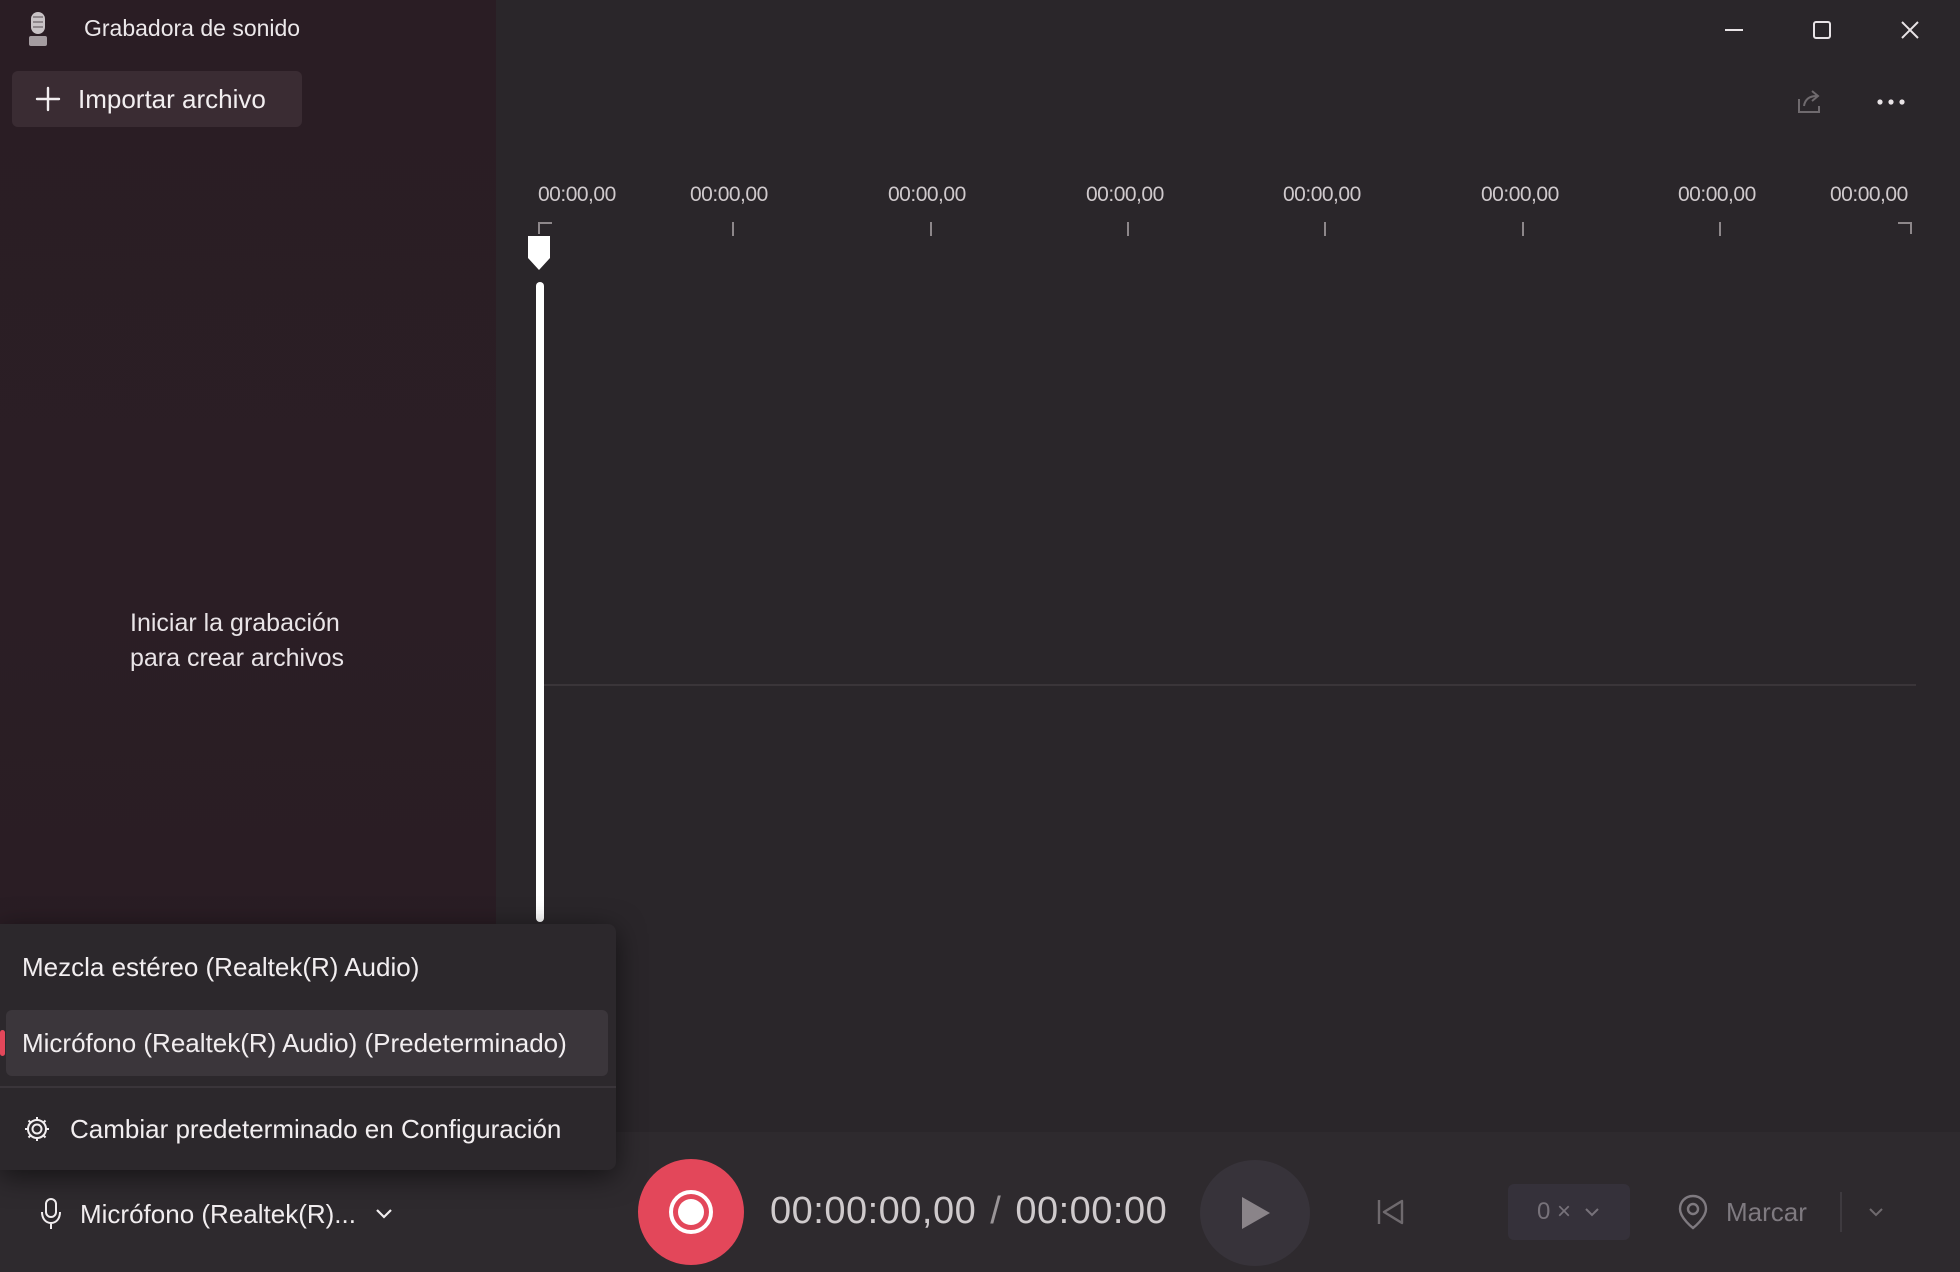 The image size is (1960, 1272). I want to click on skip-to-start-button, so click(1390, 1212).